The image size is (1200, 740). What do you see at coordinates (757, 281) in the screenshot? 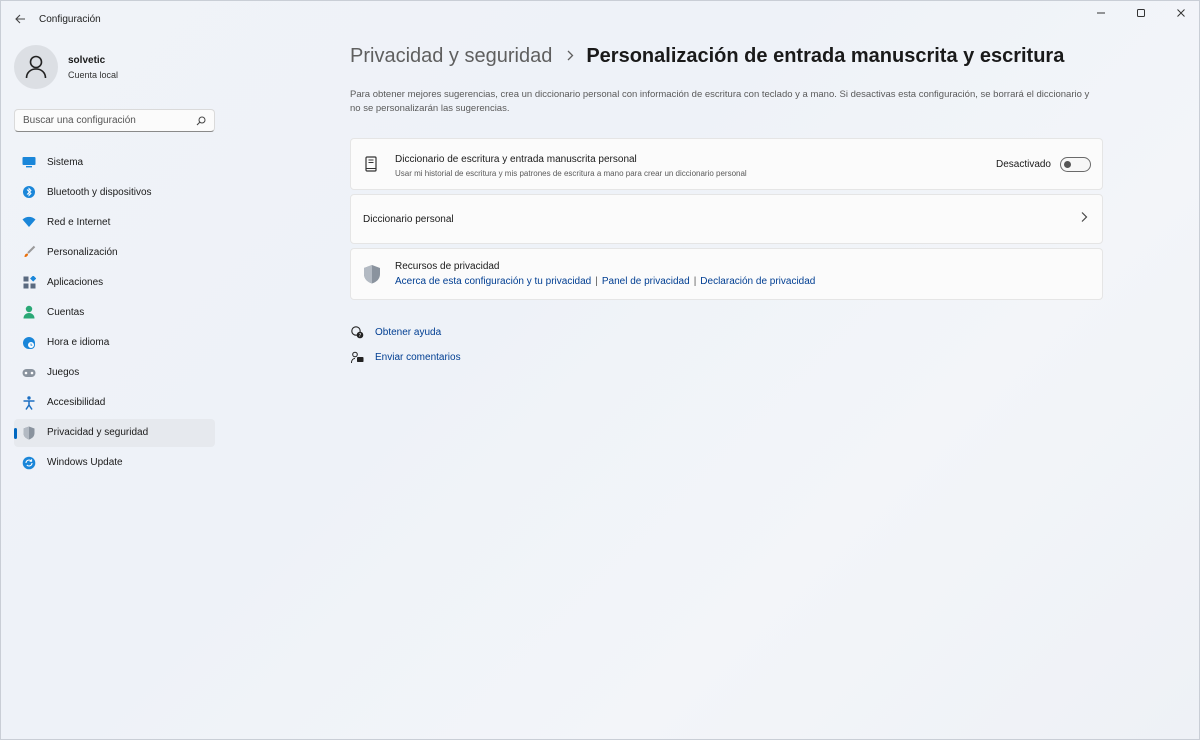
I see `privacy-statement-link: Declaración de privacidad` at bounding box center [757, 281].